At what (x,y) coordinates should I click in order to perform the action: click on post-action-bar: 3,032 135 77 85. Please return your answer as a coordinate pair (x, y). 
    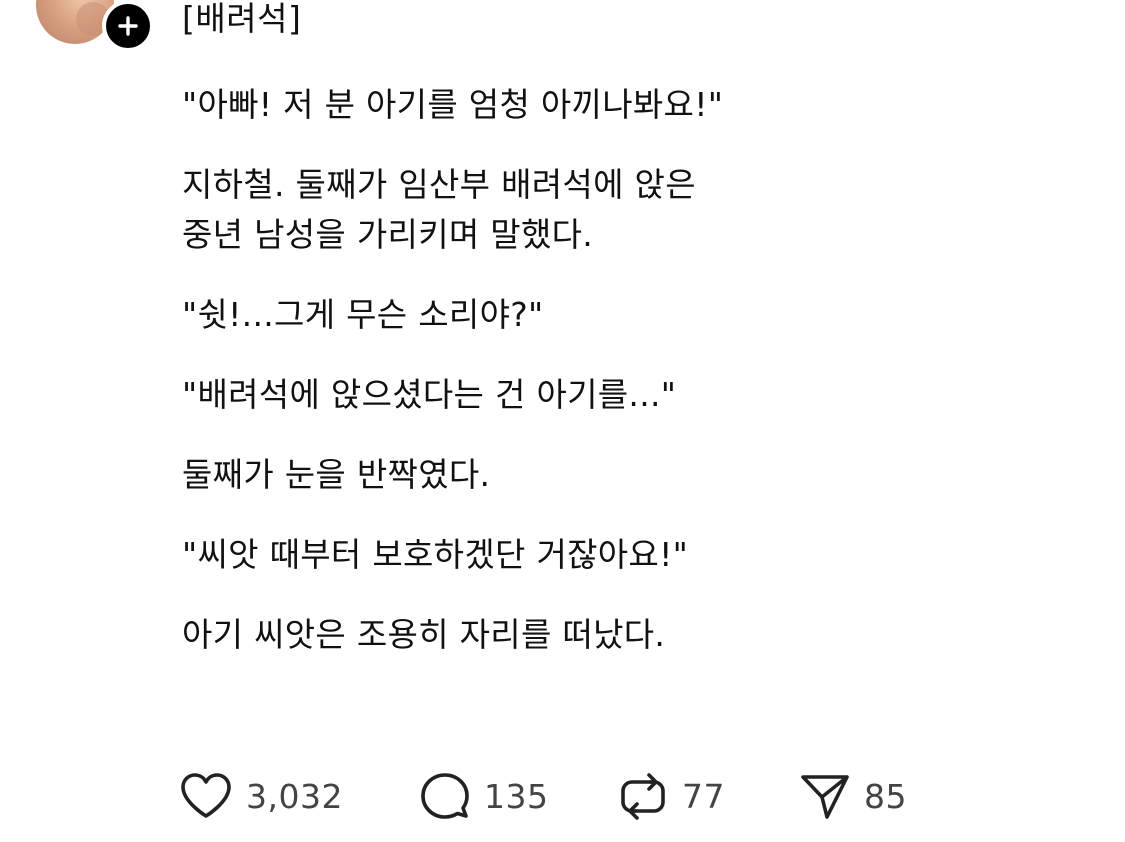
    Looking at the image, I should click on (560, 796).